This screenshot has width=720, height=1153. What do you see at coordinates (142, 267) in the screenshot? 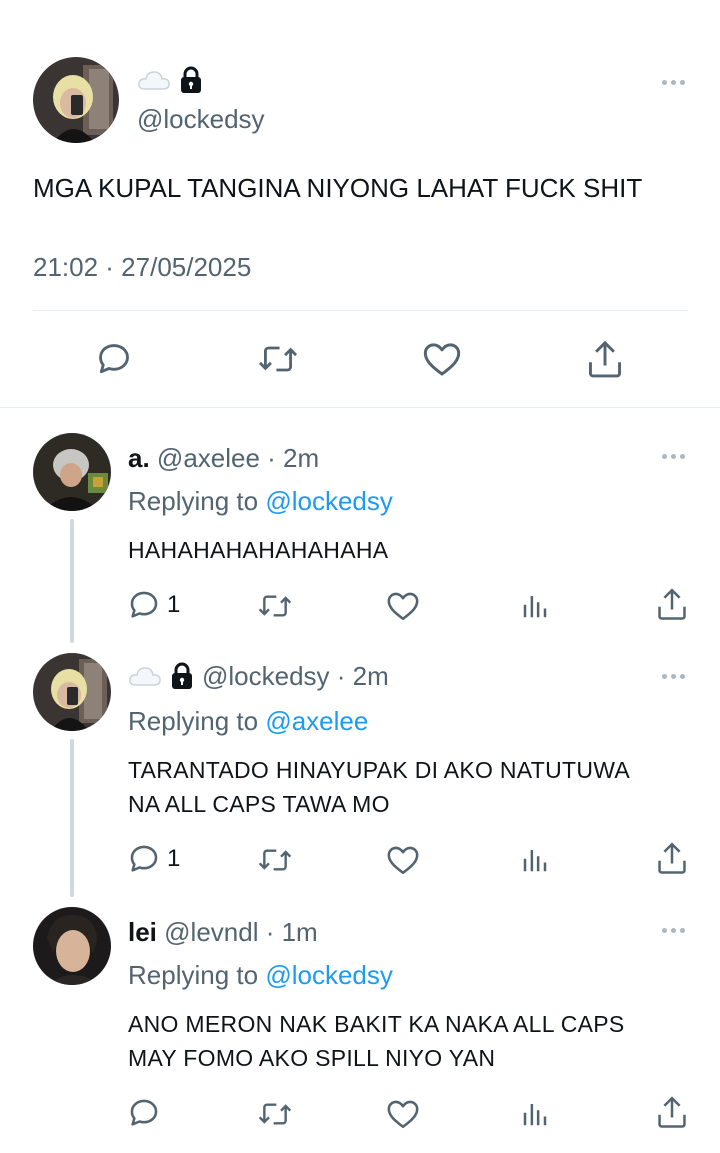
I see `timestamp: 21:02 · 27/05/2025` at bounding box center [142, 267].